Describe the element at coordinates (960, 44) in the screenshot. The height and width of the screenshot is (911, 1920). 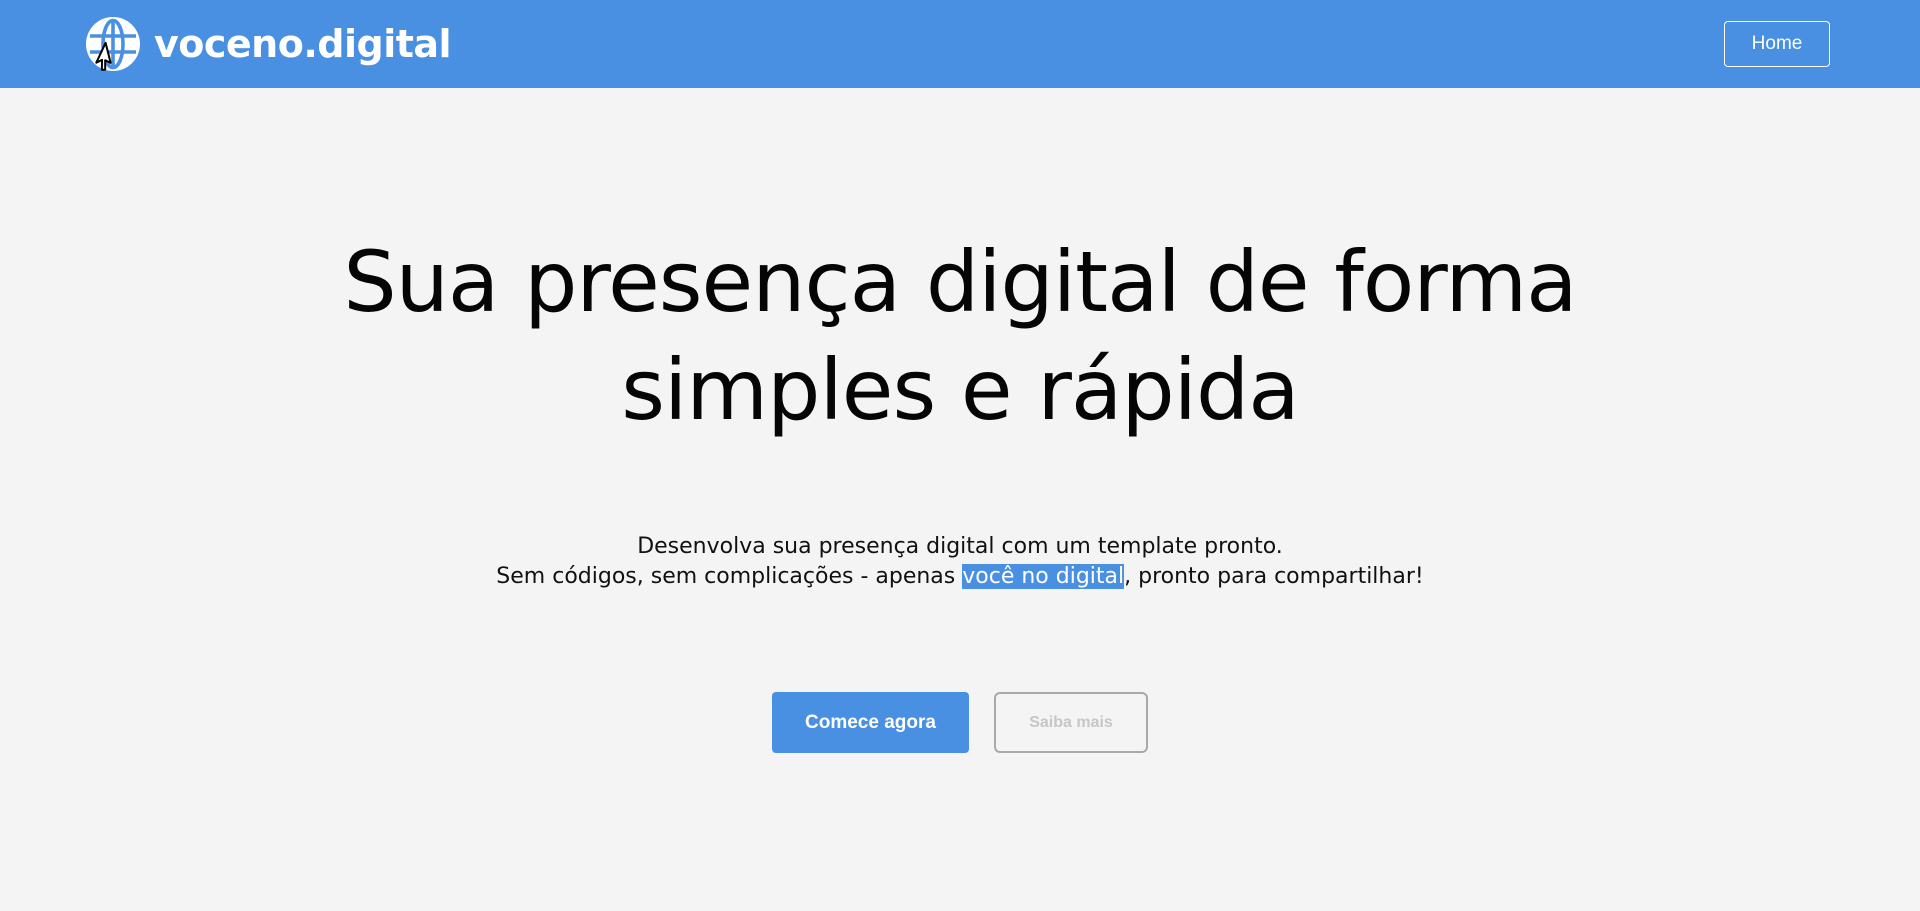
I see `navbar: voceno.digital Home` at that location.